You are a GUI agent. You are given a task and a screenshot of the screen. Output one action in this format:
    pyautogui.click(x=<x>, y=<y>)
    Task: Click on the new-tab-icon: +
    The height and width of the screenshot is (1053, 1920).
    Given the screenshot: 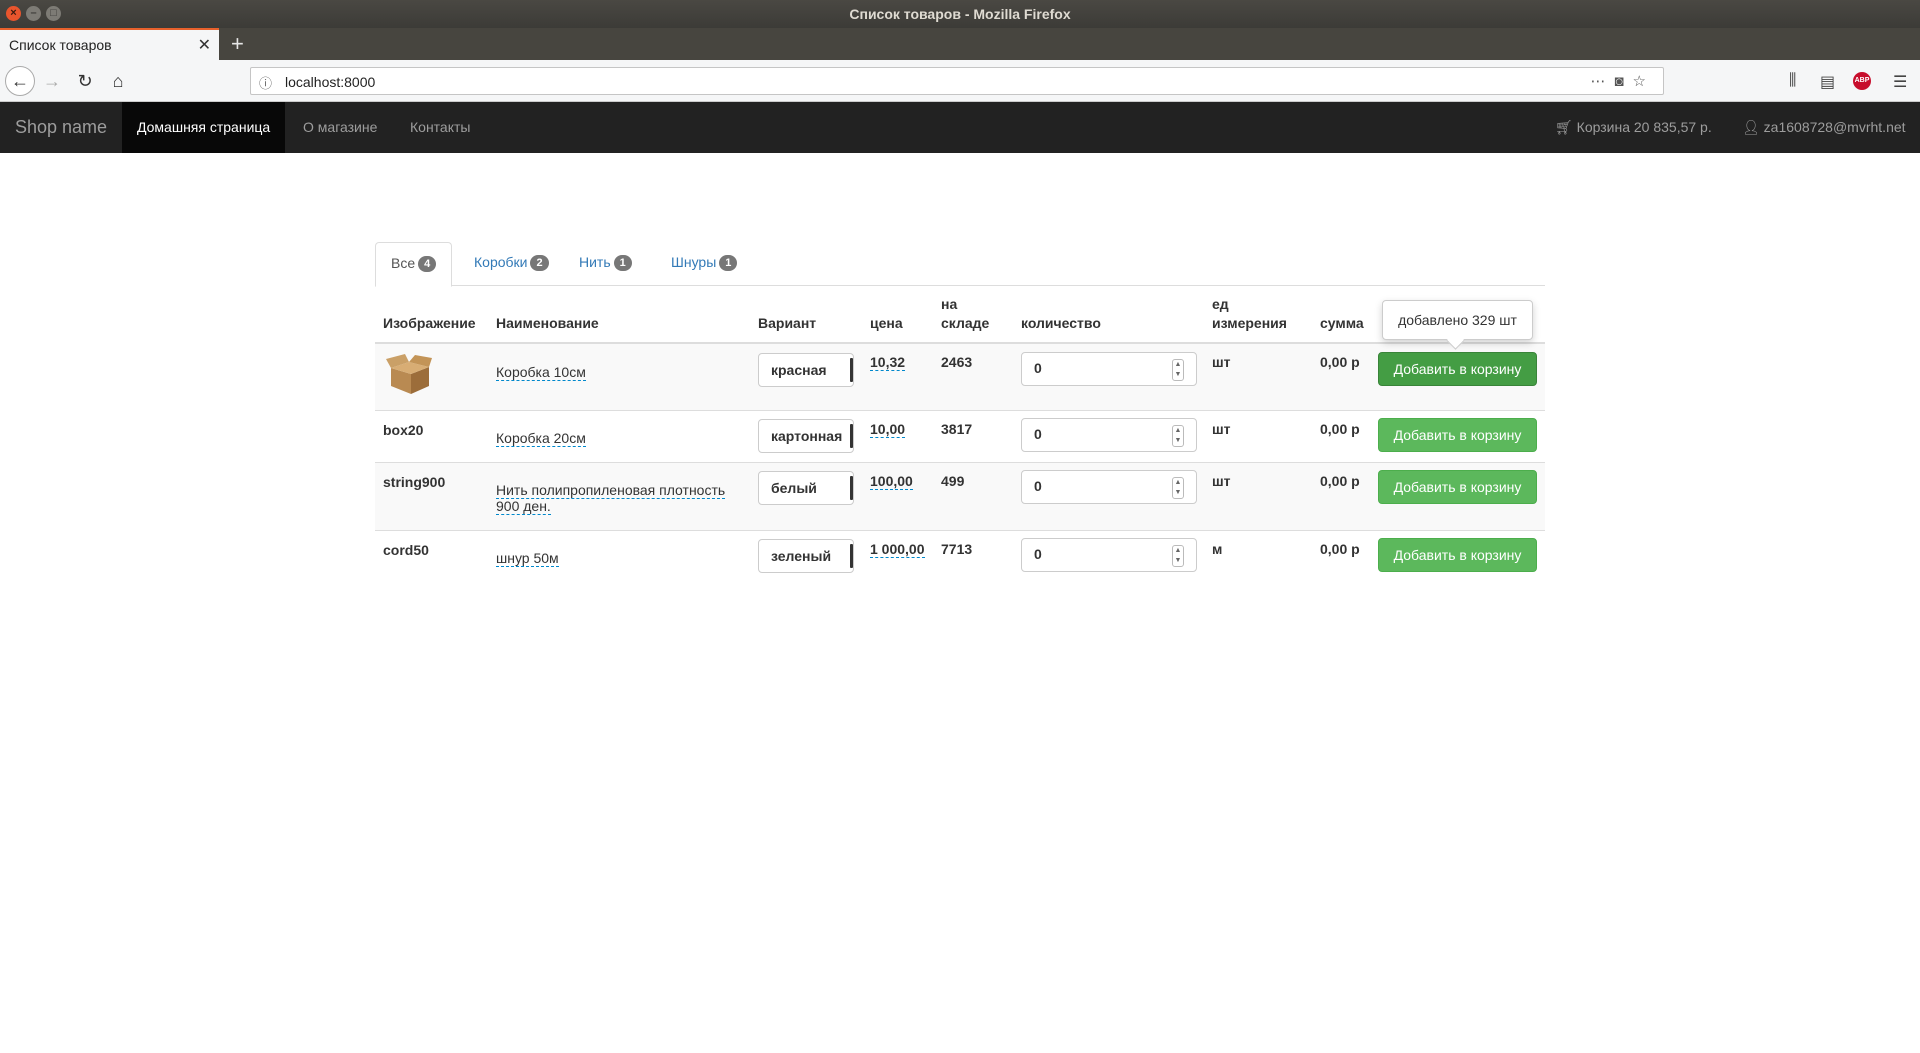 What is the action you would take?
    pyautogui.click(x=237, y=44)
    